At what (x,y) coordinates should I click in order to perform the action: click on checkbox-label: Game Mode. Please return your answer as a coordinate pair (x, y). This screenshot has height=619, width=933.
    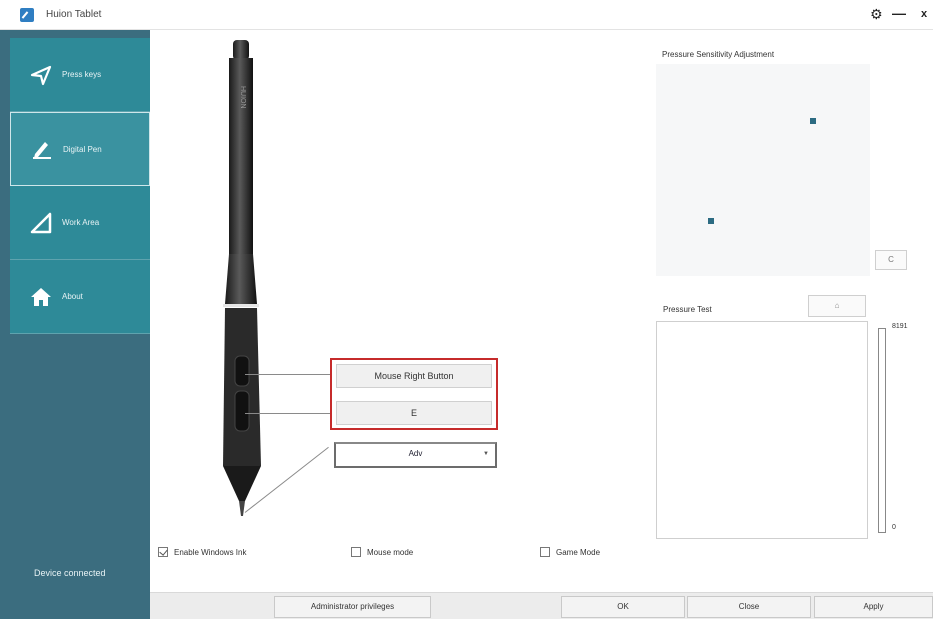
    Looking at the image, I should click on (578, 552).